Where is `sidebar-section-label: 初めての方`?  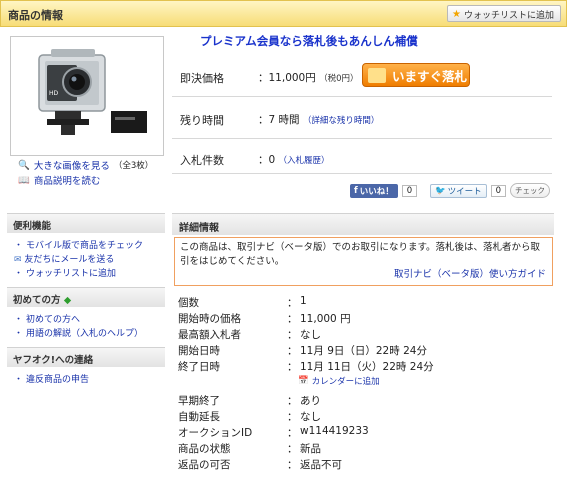
sidebar-section-label: 初めての方 is located at coordinates (37, 300).